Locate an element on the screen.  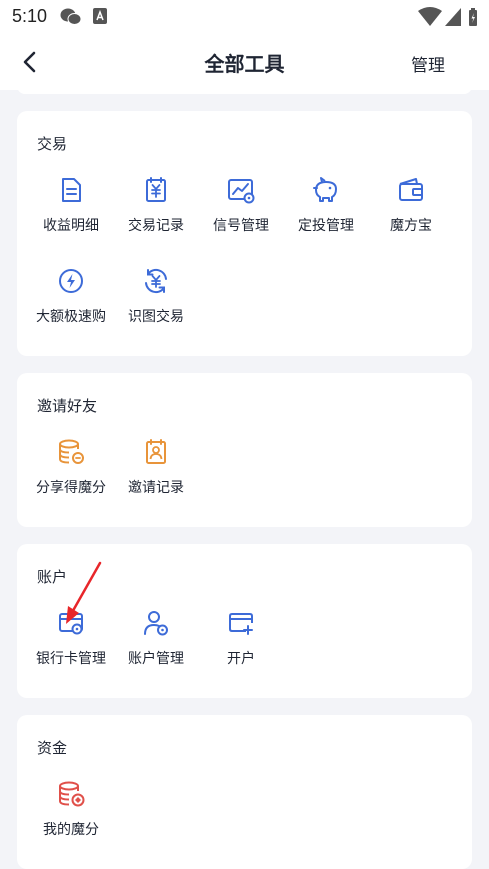
piggy-bank-icon is located at coordinates (325, 189).